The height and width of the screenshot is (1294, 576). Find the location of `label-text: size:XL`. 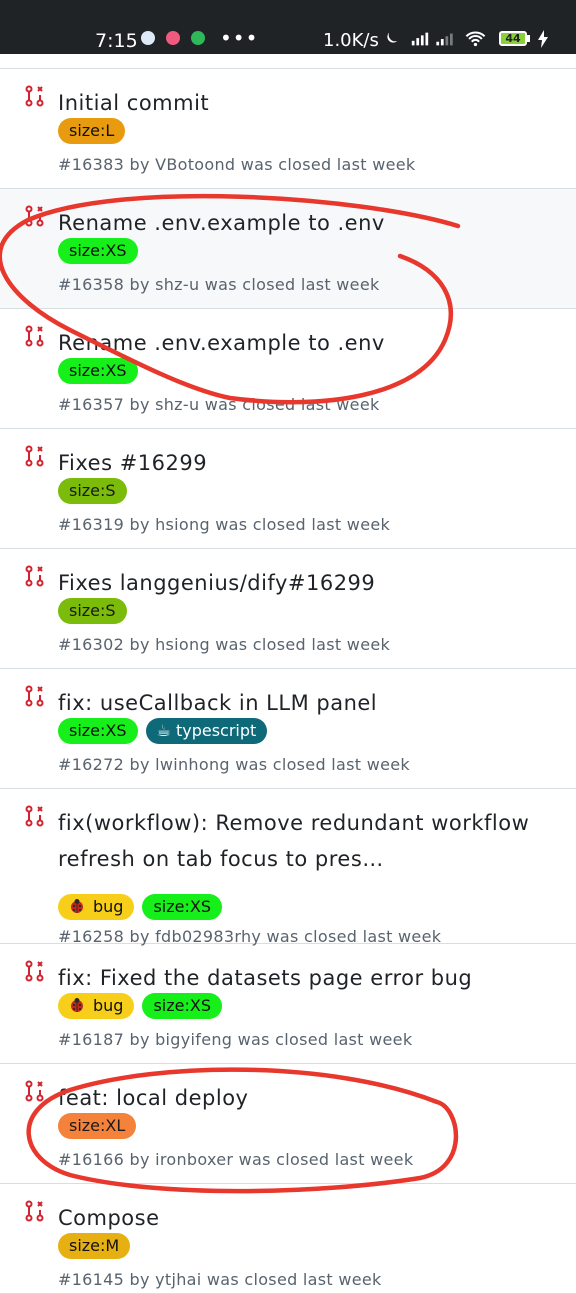

label-text: size:XL is located at coordinates (97, 1125).